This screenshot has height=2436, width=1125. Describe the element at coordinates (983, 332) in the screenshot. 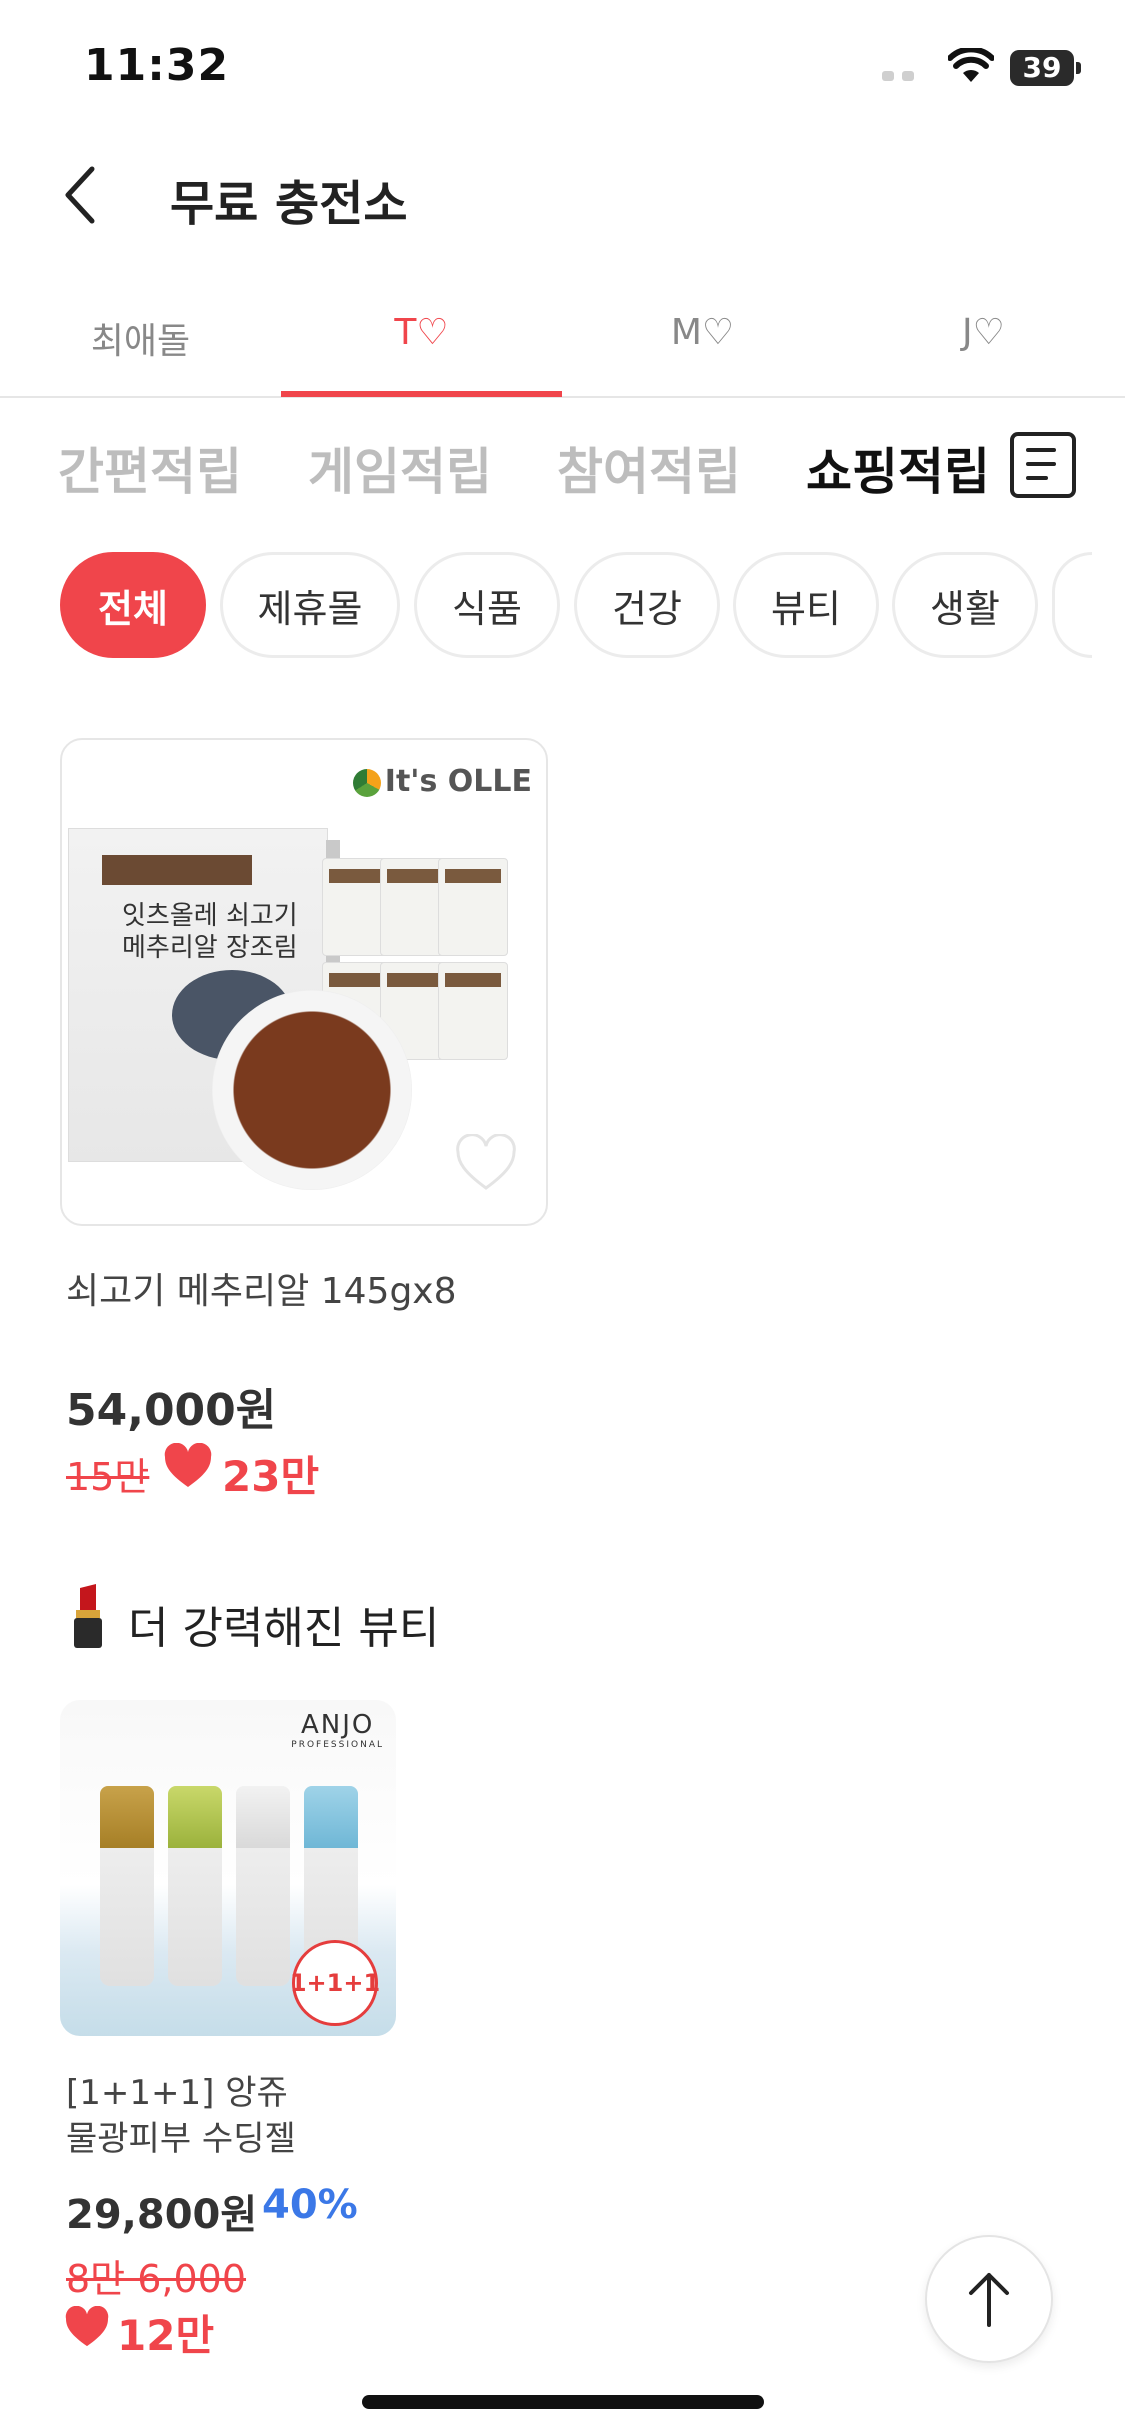

I see `tab-j: J♡` at that location.